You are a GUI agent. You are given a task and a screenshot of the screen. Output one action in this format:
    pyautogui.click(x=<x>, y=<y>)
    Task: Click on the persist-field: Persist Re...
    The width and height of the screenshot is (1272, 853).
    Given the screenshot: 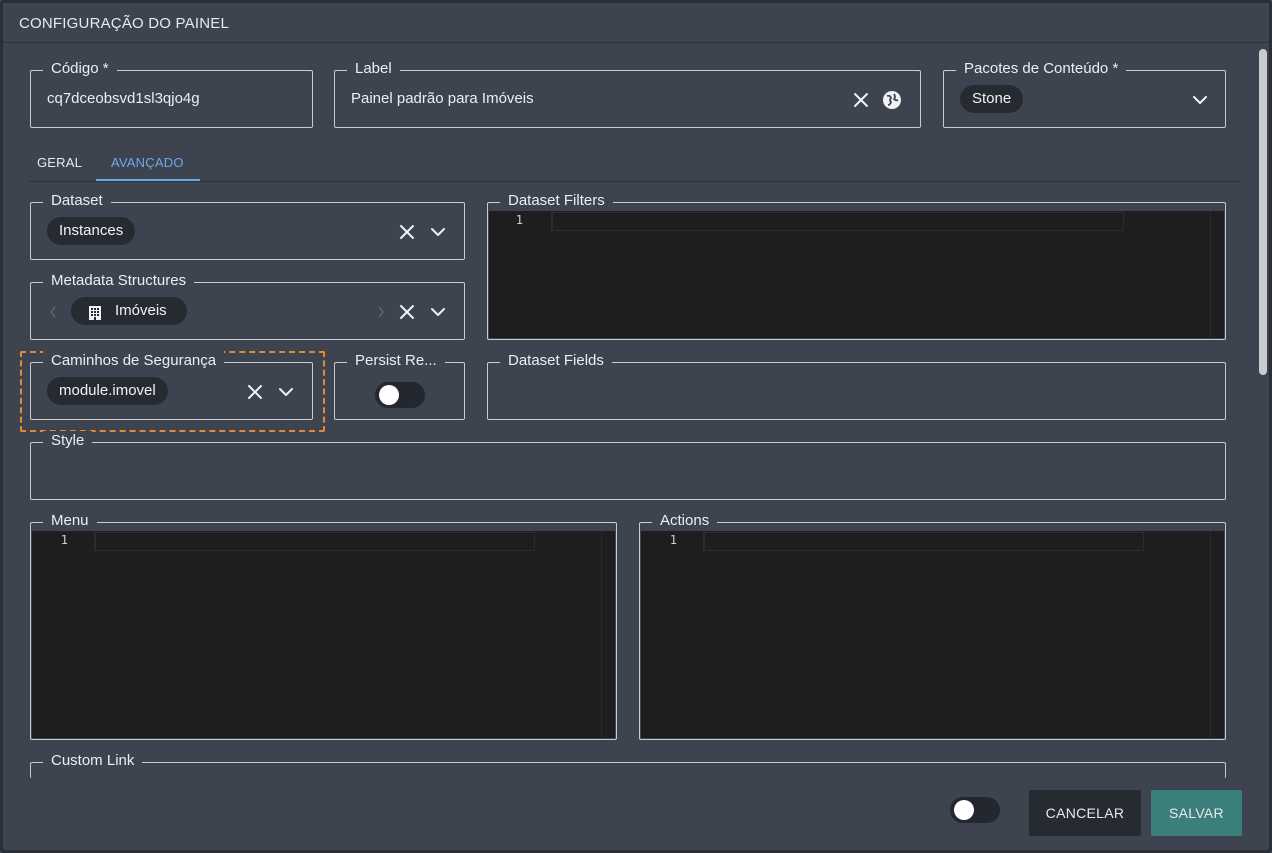 What is the action you would take?
    pyautogui.click(x=399, y=385)
    